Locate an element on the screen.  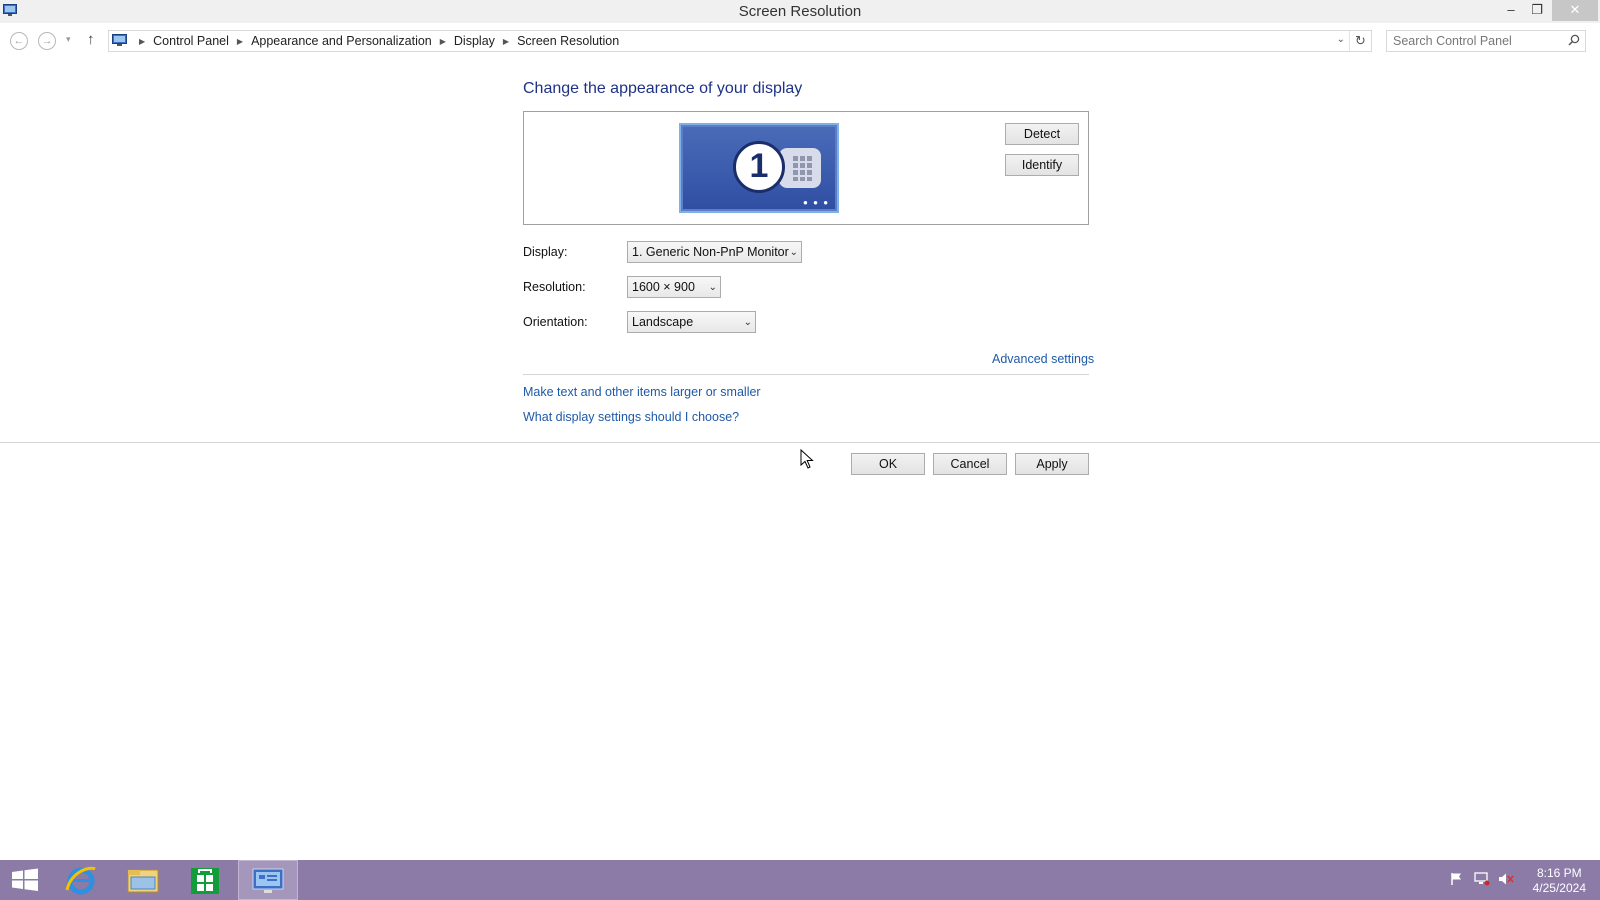
taskbar-file-explorer is located at coordinates (143, 880).